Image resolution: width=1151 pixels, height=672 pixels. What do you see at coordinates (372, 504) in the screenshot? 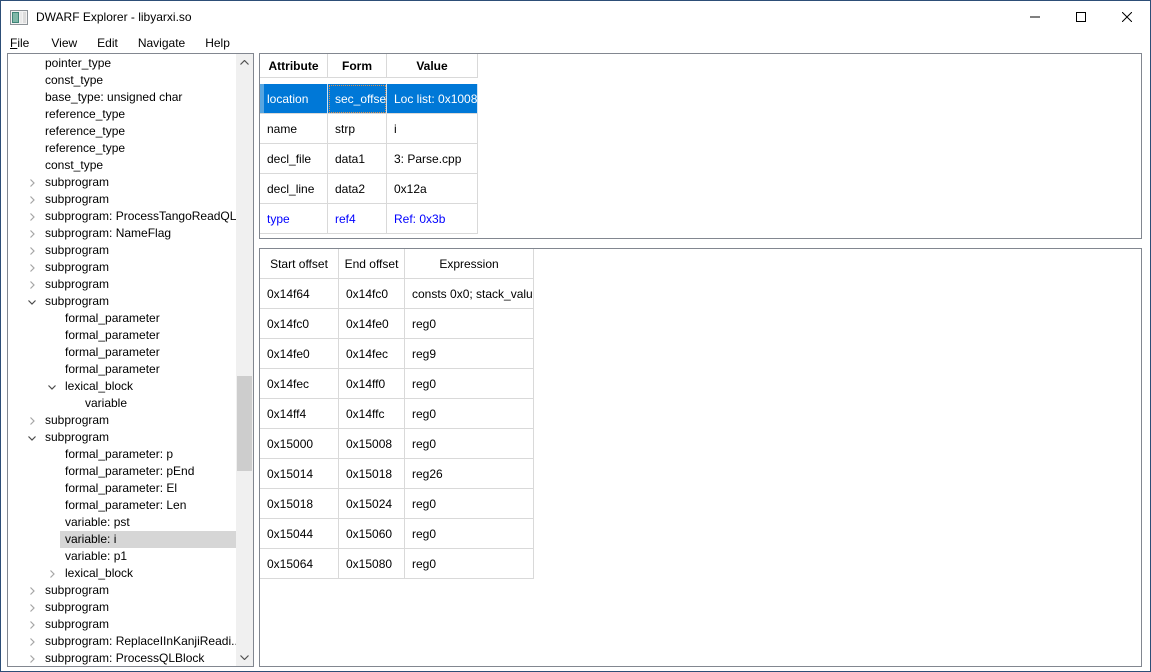
I see `loc-table-cell: 0x15024` at bounding box center [372, 504].